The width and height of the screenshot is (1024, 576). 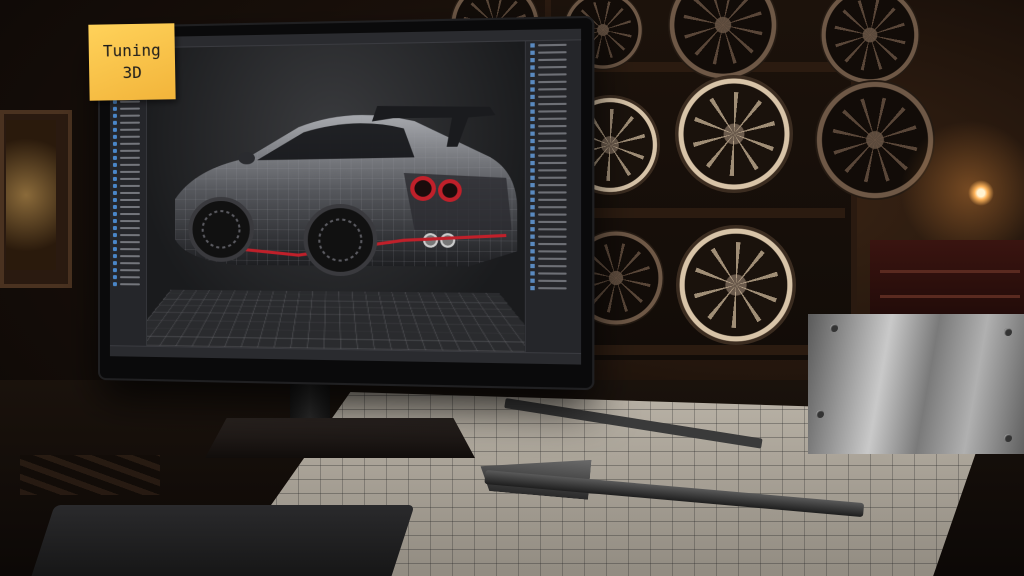 I want to click on wall-picture, so click(x=31, y=195).